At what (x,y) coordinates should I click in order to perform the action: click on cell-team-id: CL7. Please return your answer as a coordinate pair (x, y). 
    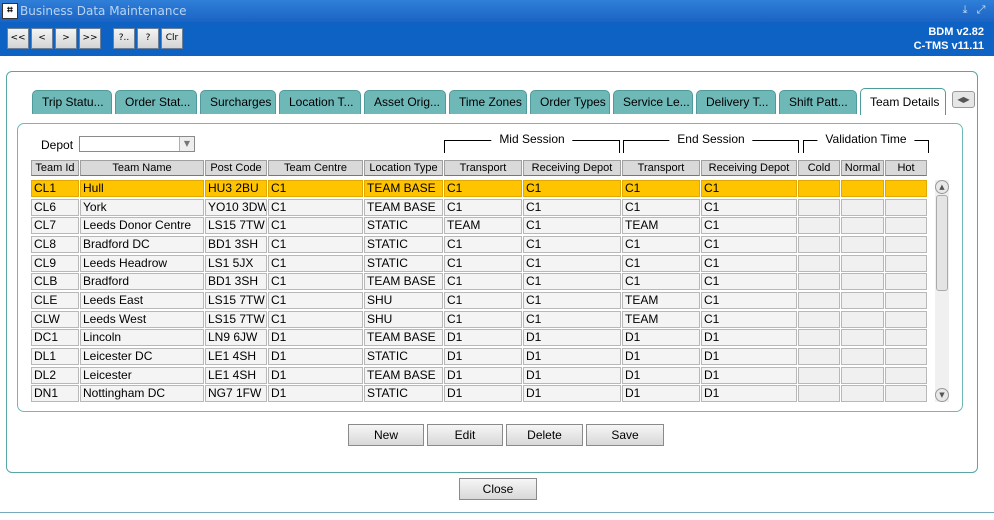
    Looking at the image, I should click on (55, 225).